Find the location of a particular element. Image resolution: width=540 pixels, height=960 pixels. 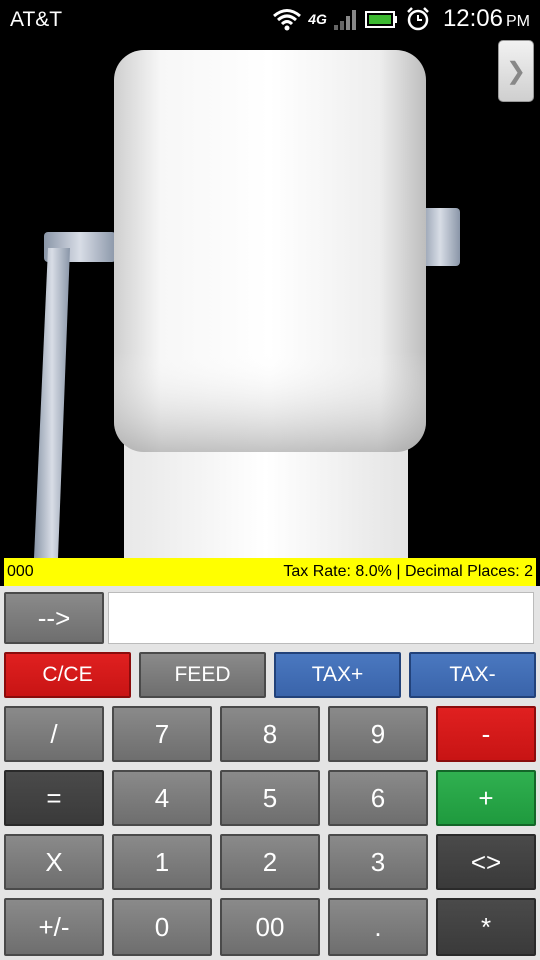

digit-7-button: 7 is located at coordinates (162, 734).